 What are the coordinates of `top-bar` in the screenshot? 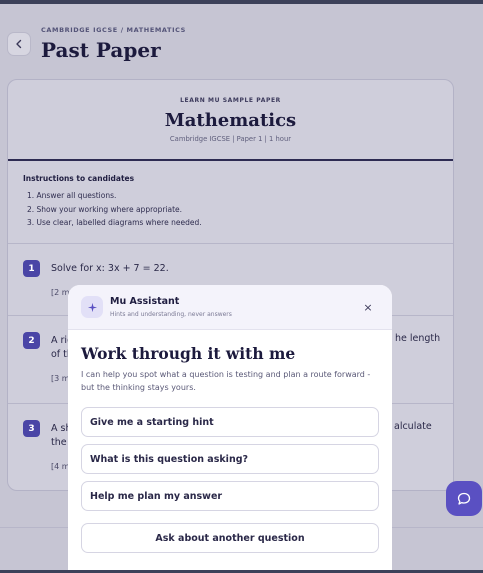 It's located at (241, 2).